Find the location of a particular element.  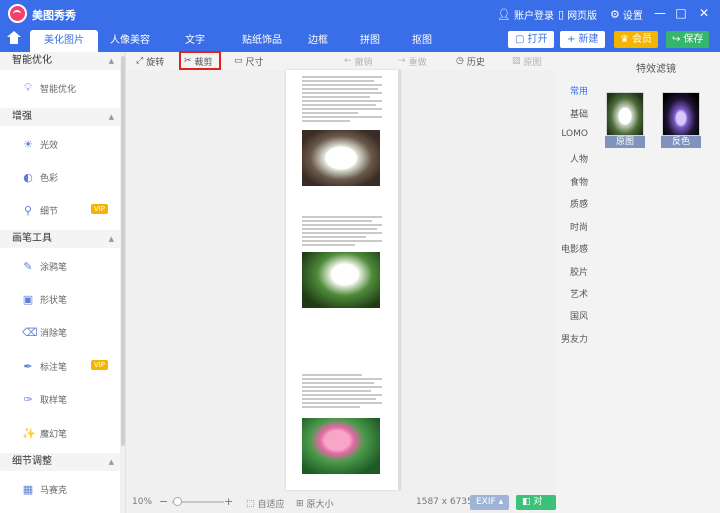

resize-icon: ▭ is located at coordinates (238, 61).